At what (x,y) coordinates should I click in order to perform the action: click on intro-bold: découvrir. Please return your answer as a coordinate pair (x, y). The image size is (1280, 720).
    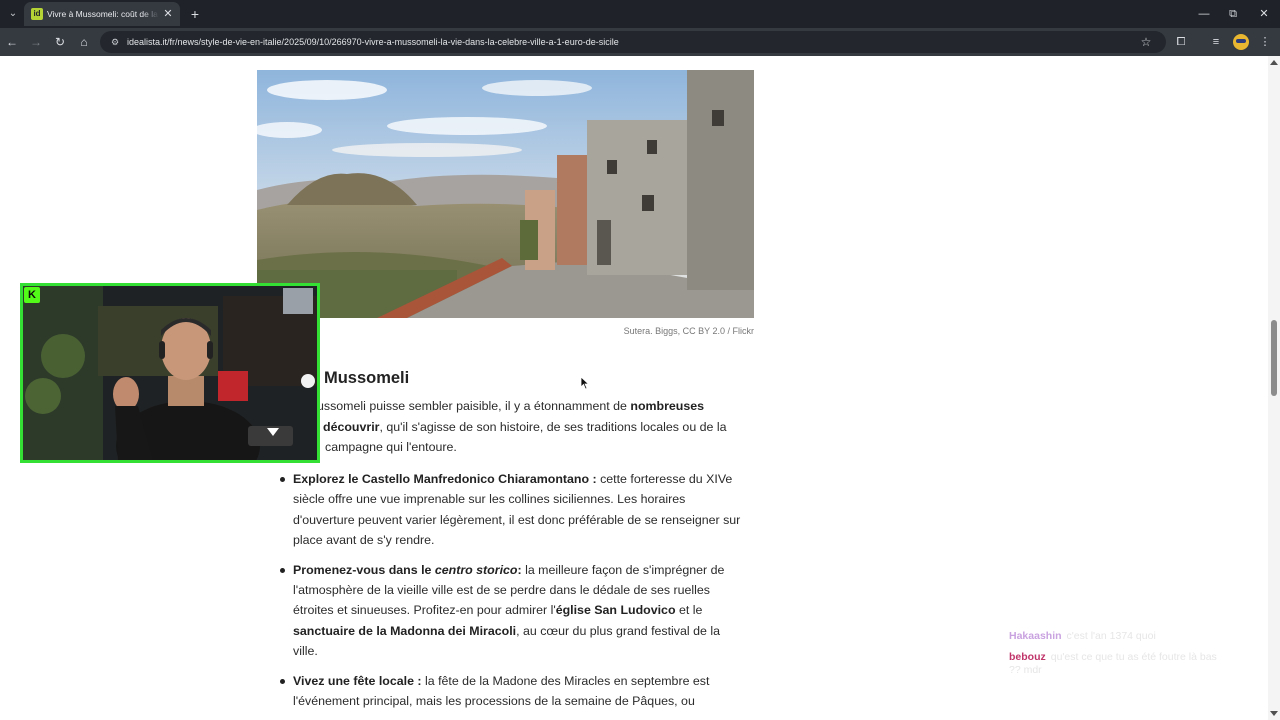
    Looking at the image, I should click on (351, 426).